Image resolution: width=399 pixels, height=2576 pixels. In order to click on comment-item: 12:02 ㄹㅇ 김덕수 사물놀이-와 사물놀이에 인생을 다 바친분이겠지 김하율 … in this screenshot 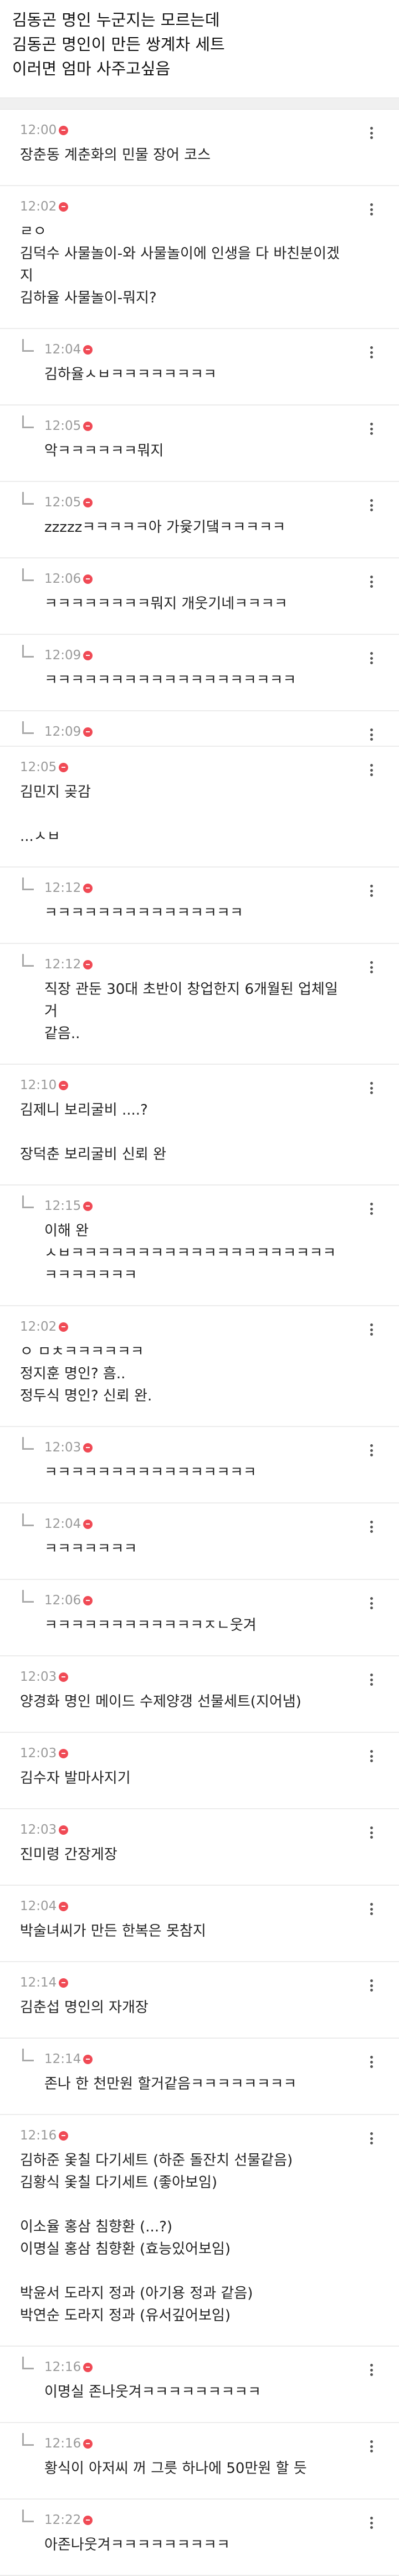, I will do `click(199, 257)`.